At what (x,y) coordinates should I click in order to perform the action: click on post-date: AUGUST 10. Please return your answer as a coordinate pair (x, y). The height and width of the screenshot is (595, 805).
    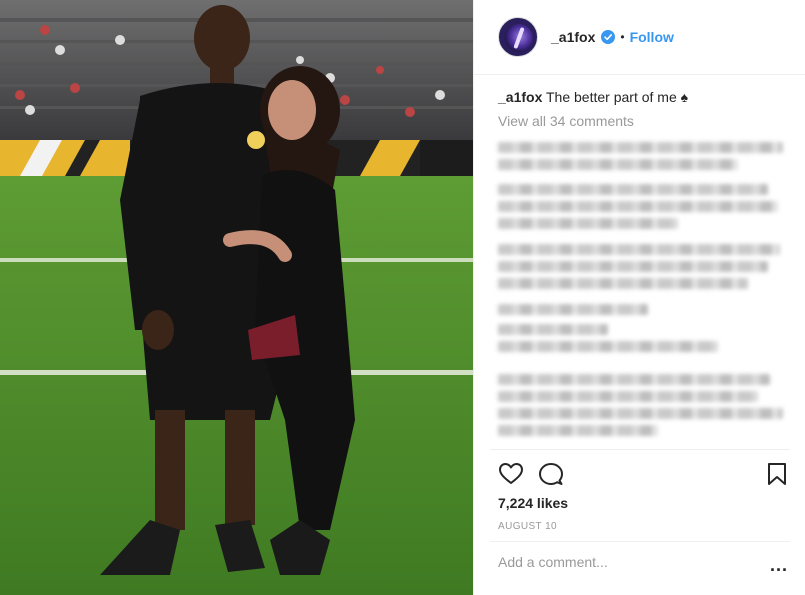
    Looking at the image, I should click on (527, 526).